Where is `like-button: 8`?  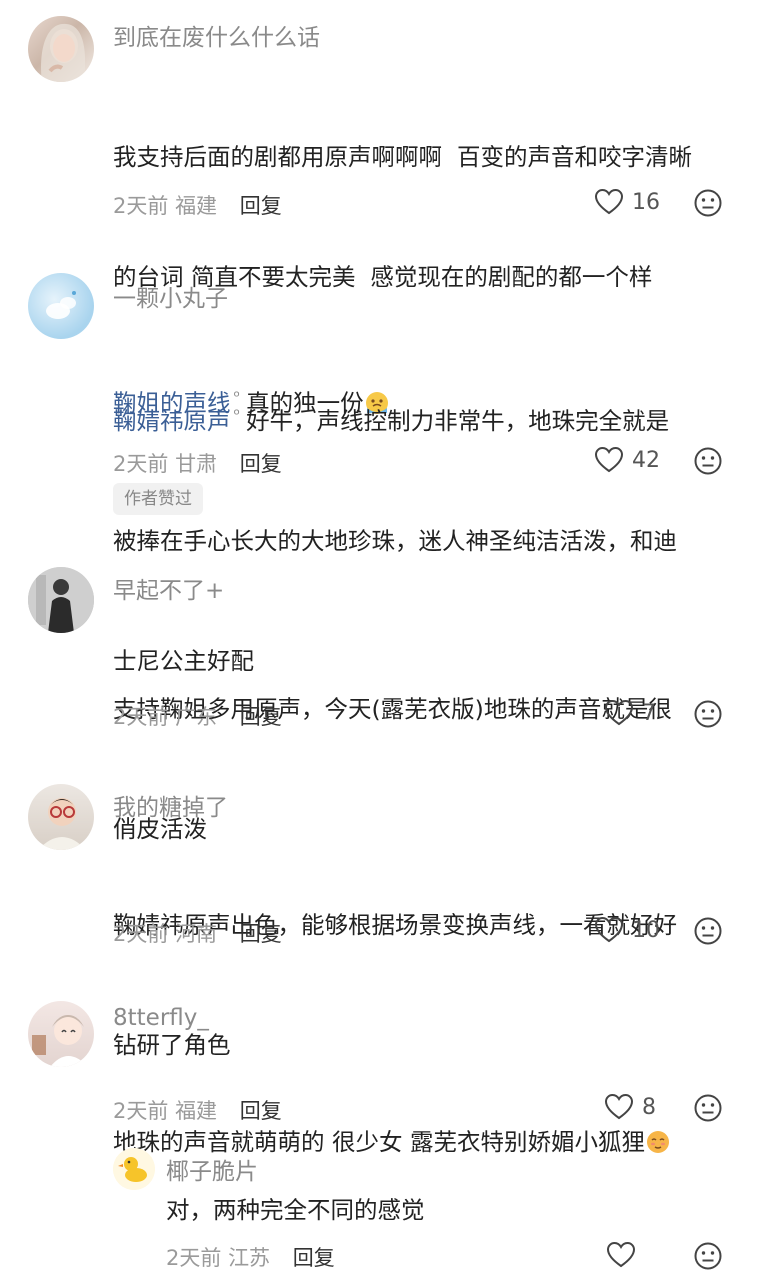 like-button: 8 is located at coordinates (630, 1107).